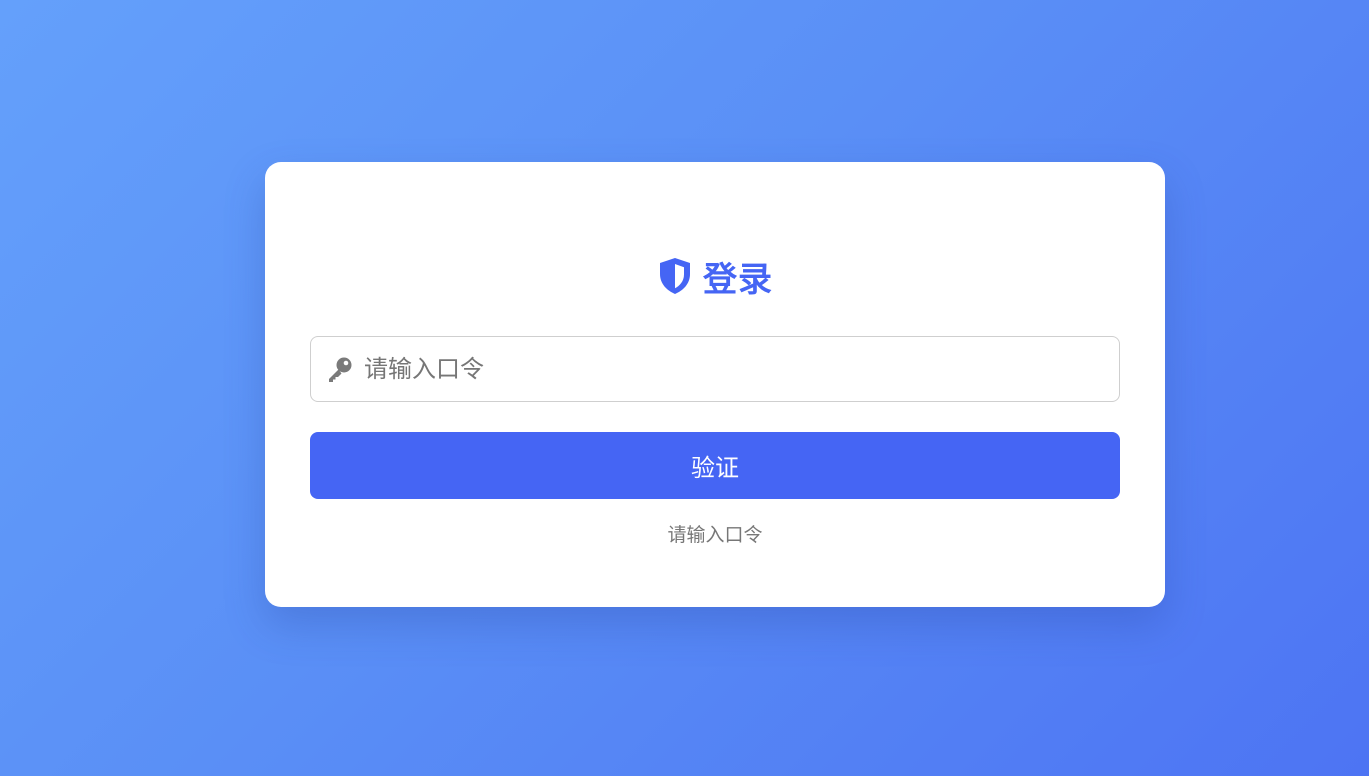 Image resolution: width=1369 pixels, height=776 pixels. What do you see at coordinates (675, 276) in the screenshot?
I see `shield-icon` at bounding box center [675, 276].